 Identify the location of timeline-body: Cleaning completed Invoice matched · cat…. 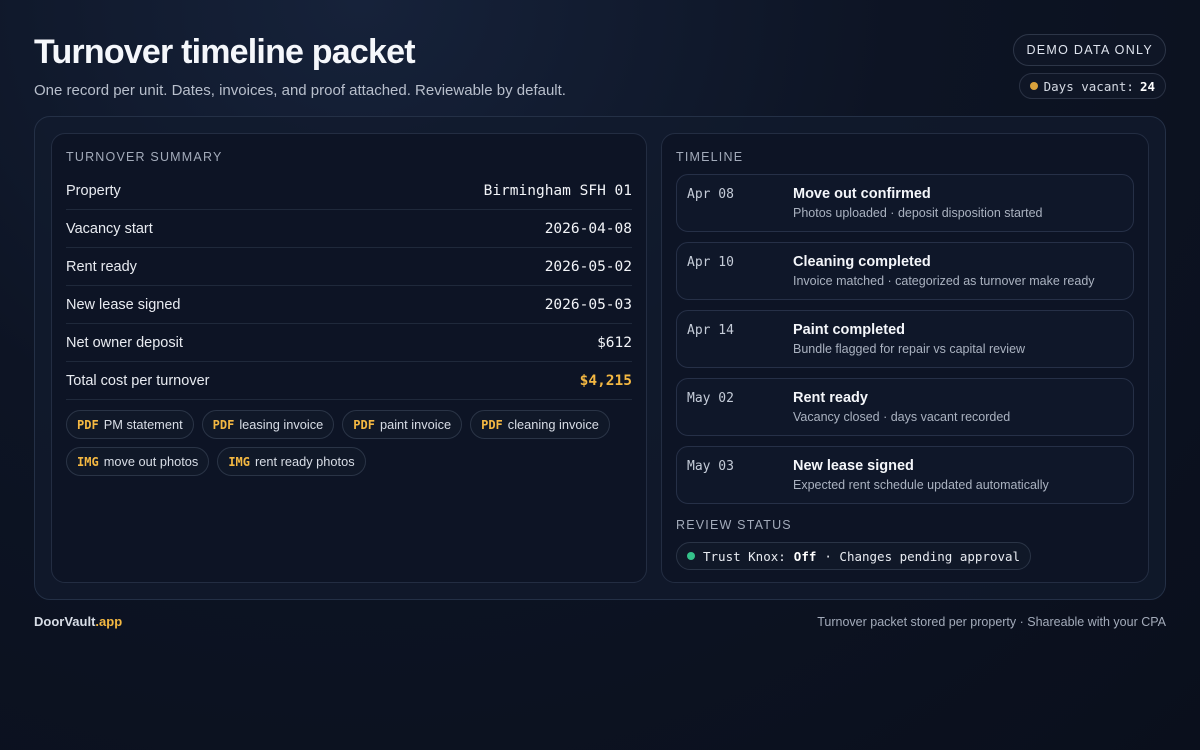
(958, 271).